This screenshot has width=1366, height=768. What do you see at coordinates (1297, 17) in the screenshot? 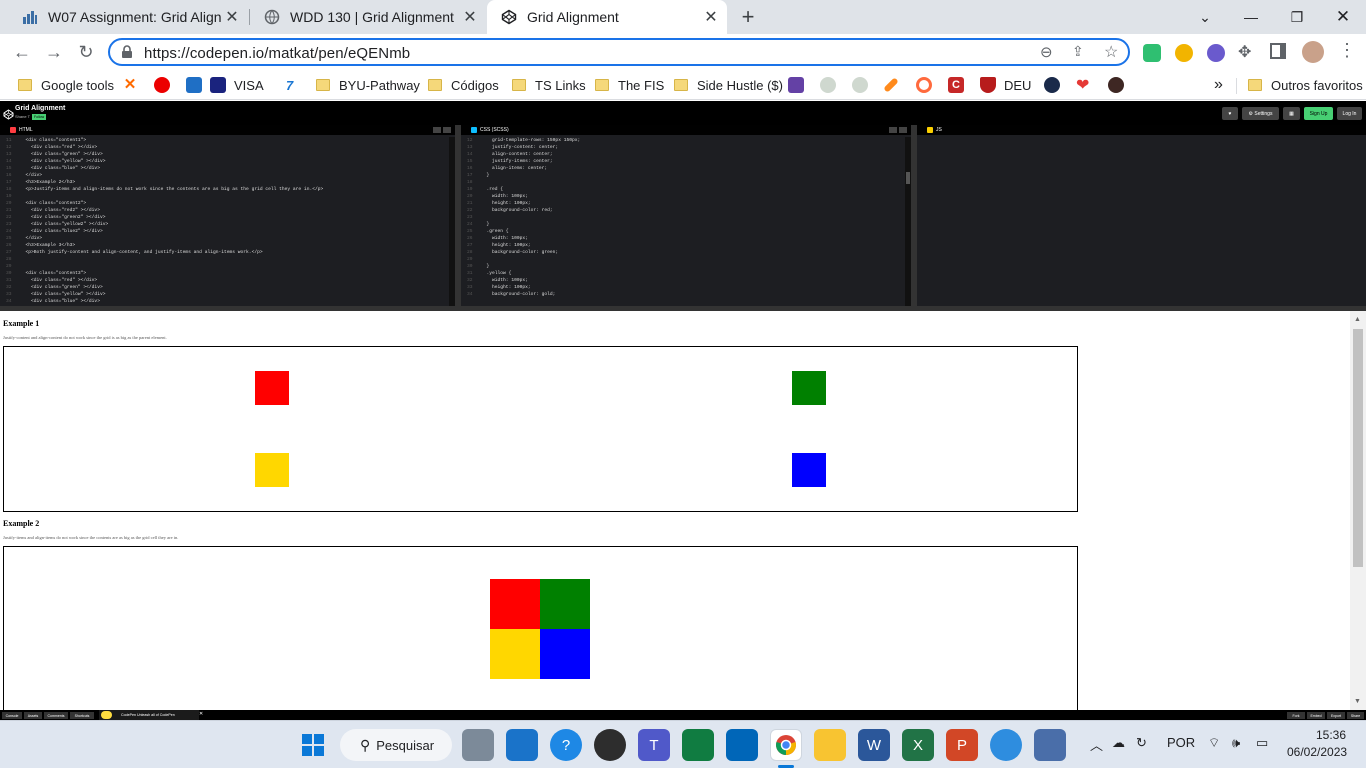
I see `maximize-button: ❐` at bounding box center [1297, 17].